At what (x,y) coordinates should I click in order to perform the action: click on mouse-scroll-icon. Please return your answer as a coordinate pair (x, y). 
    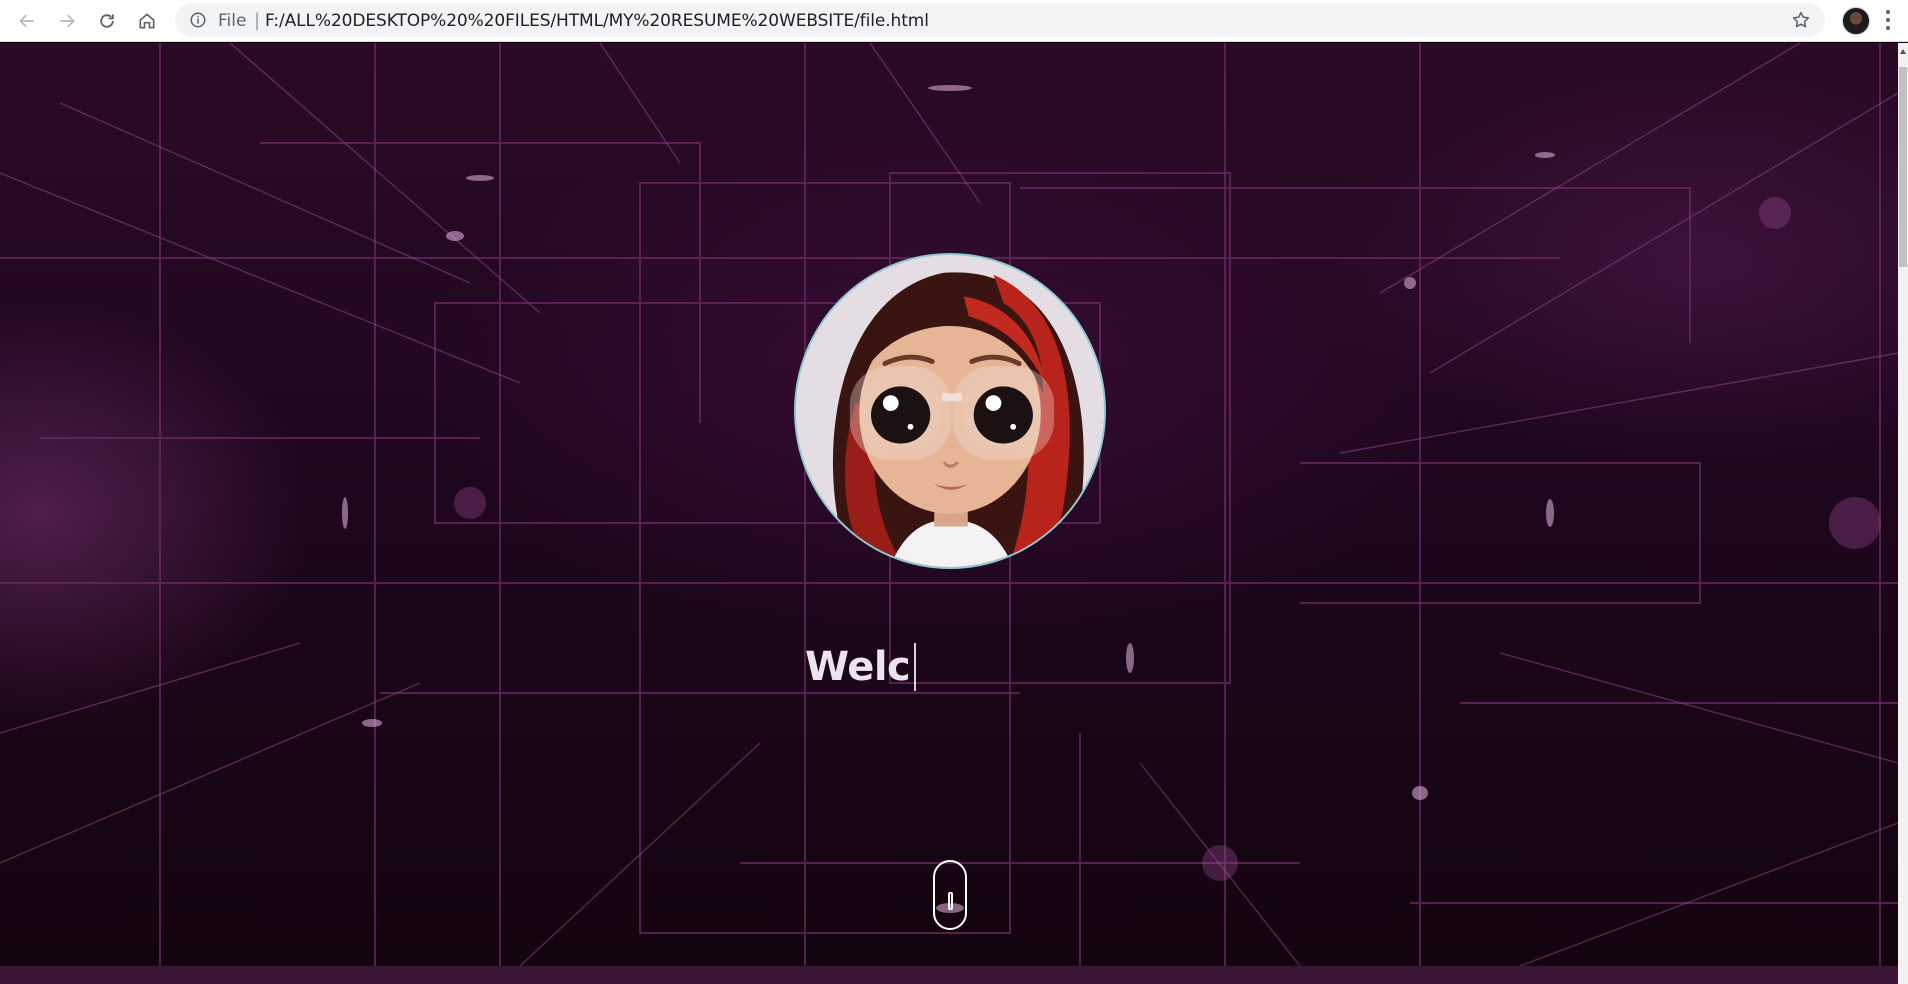
    Looking at the image, I should click on (950, 895).